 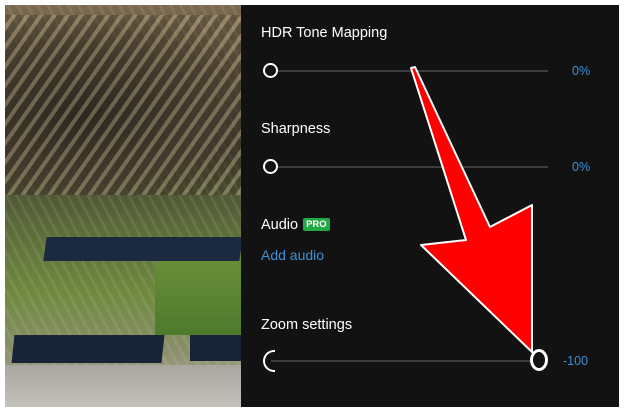 I want to click on sharpness-value: 0%, so click(x=581, y=167).